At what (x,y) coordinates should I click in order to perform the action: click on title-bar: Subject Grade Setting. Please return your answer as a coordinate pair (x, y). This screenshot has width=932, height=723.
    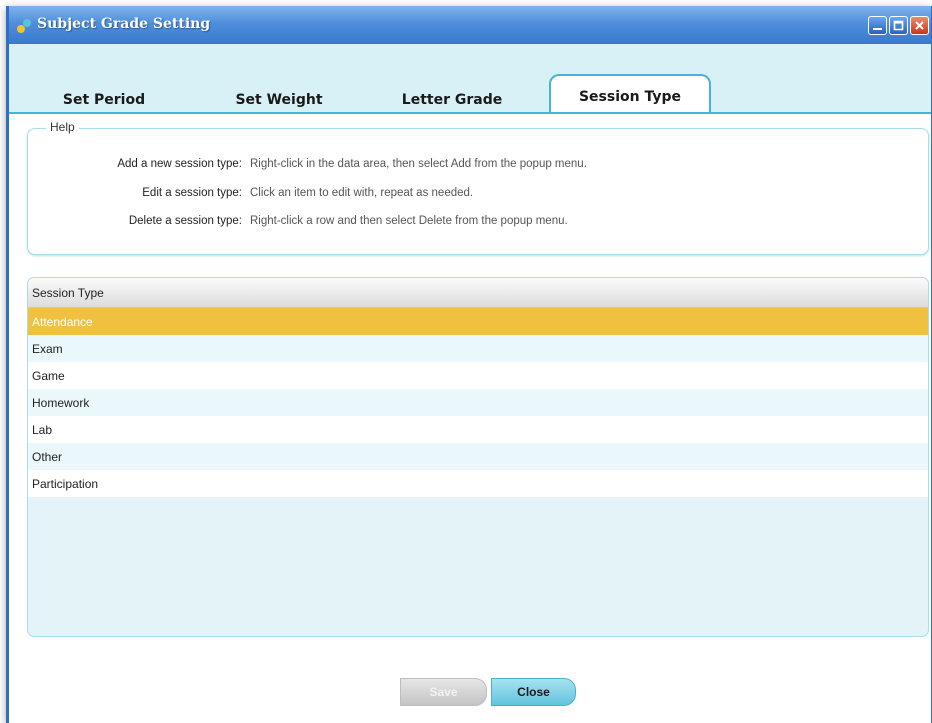
    Looking at the image, I should click on (470, 25).